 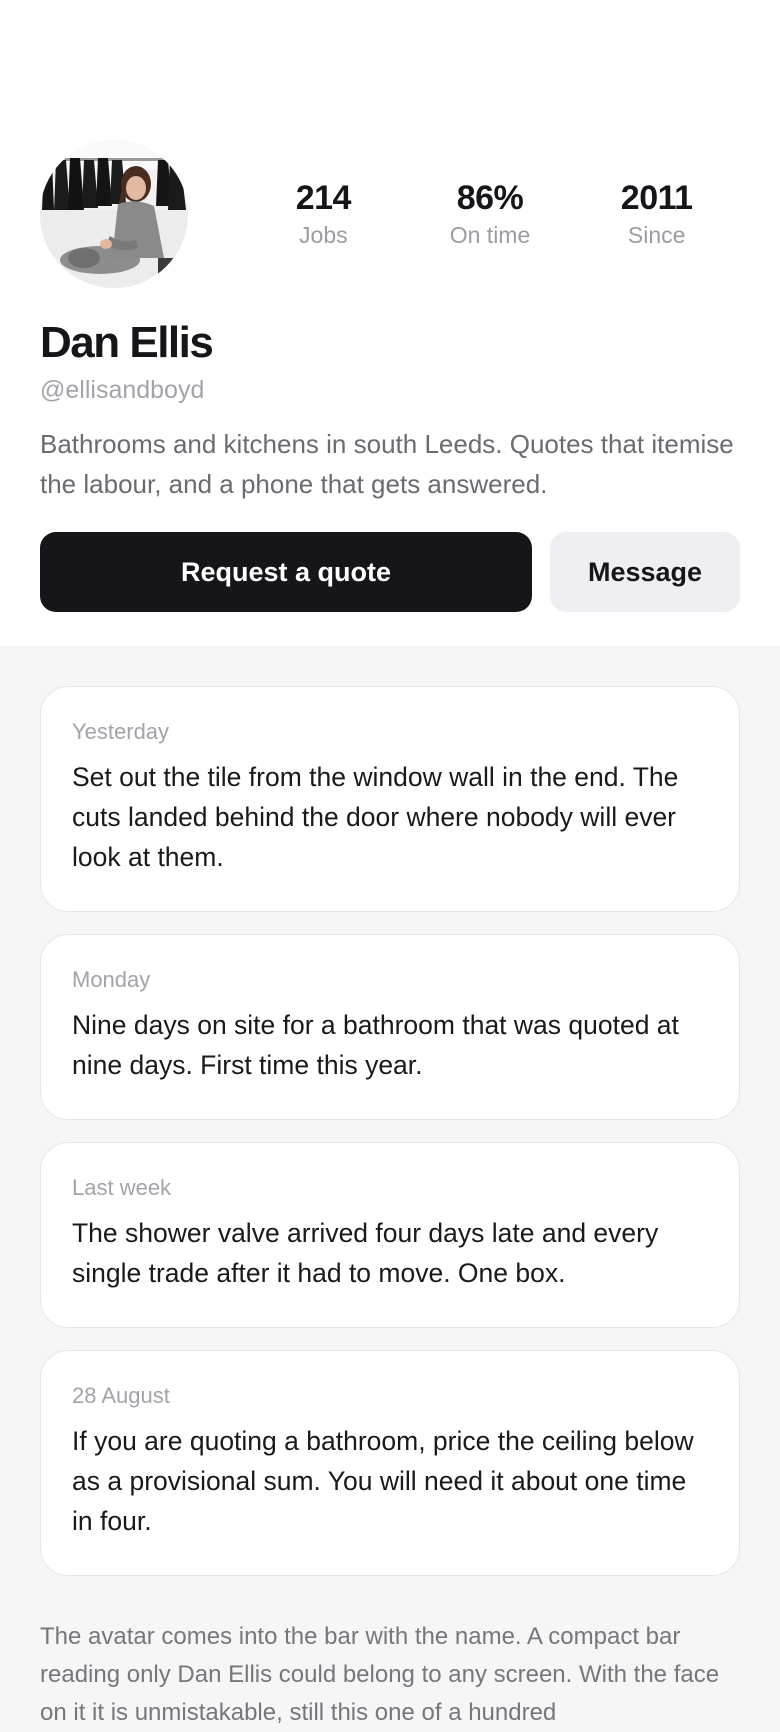 I want to click on stat-value: 214, so click(x=323, y=198).